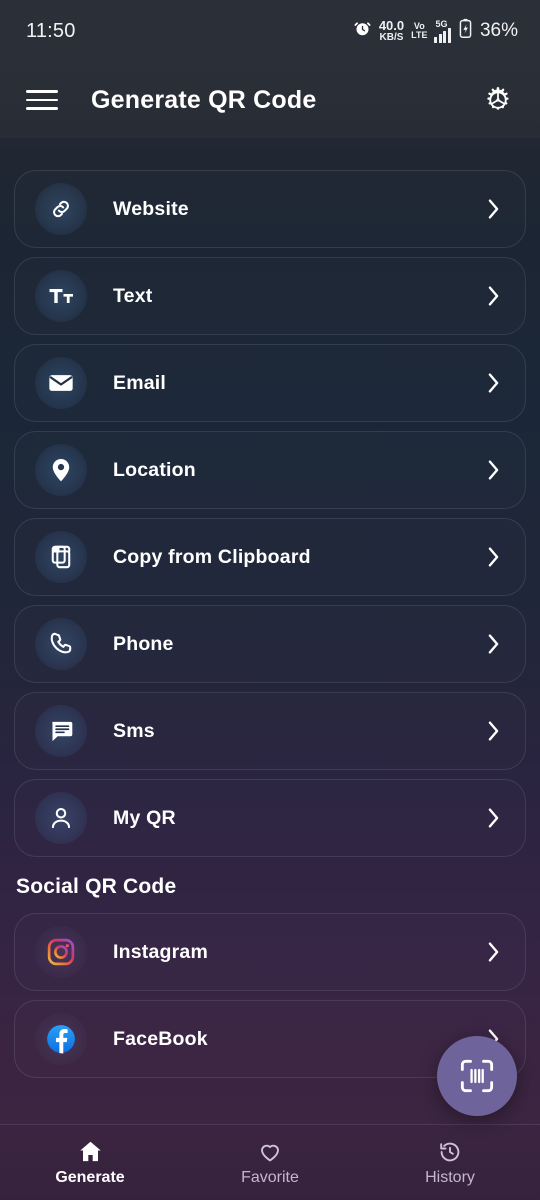 This screenshot has height=1200, width=540. What do you see at coordinates (61, 470) in the screenshot?
I see `map-pin-icon` at bounding box center [61, 470].